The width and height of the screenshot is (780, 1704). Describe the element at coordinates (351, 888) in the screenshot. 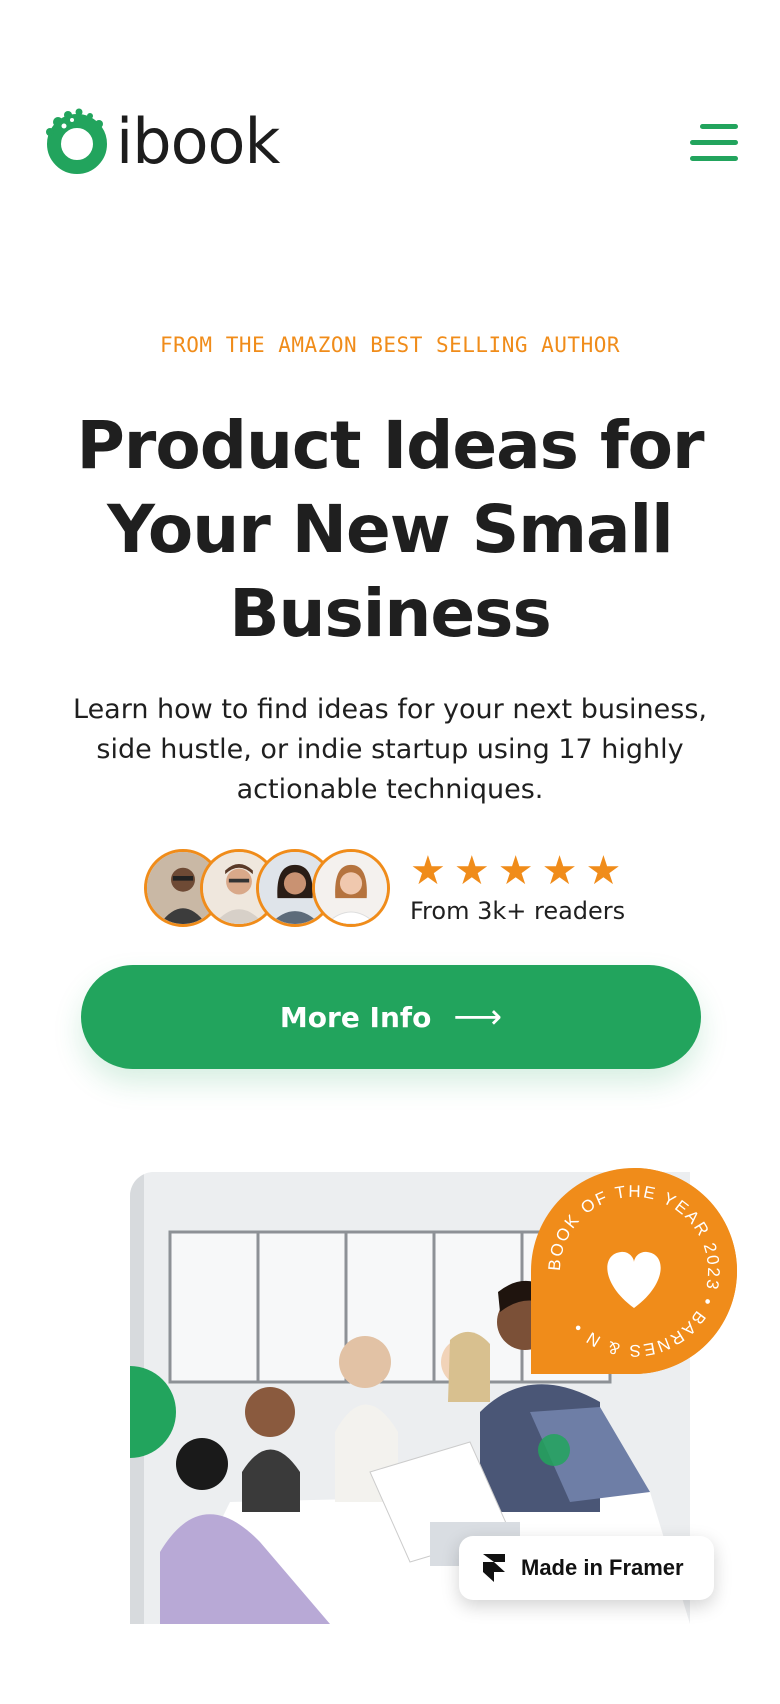

I see `avatar` at that location.